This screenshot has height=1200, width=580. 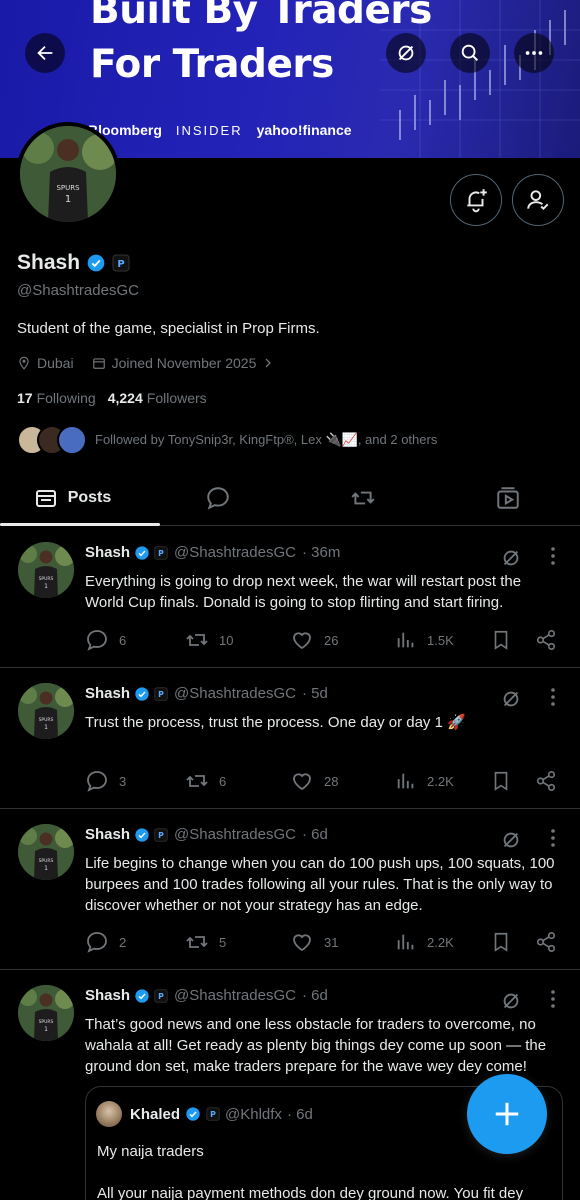 I want to click on view-count: 1.5K, so click(x=440, y=640).